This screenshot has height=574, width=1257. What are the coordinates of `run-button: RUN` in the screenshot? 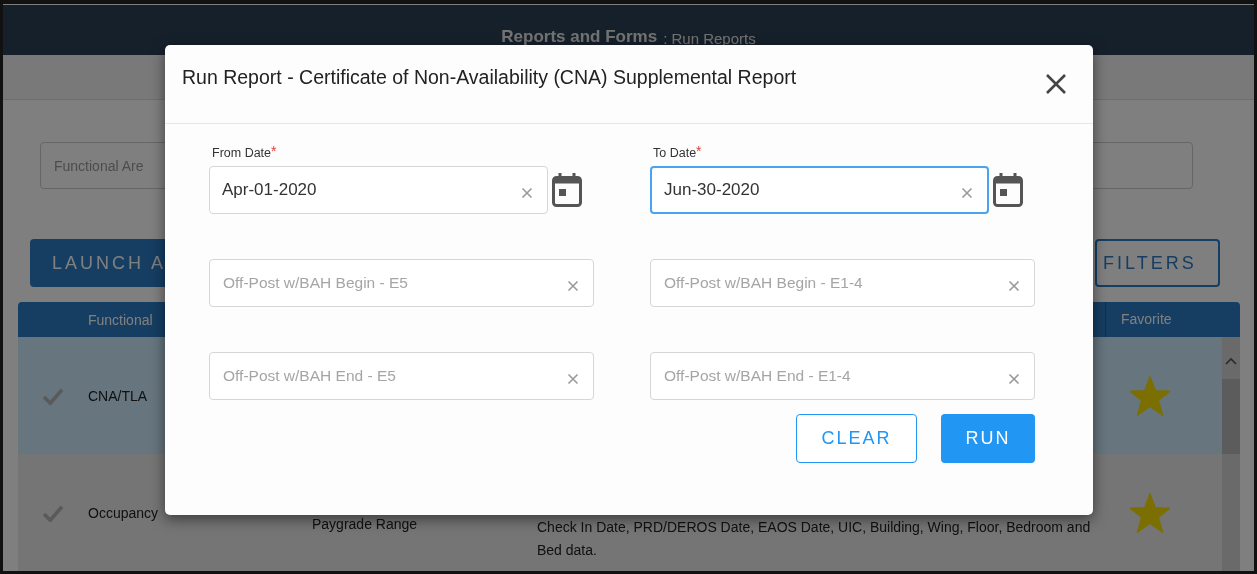 It's located at (988, 438).